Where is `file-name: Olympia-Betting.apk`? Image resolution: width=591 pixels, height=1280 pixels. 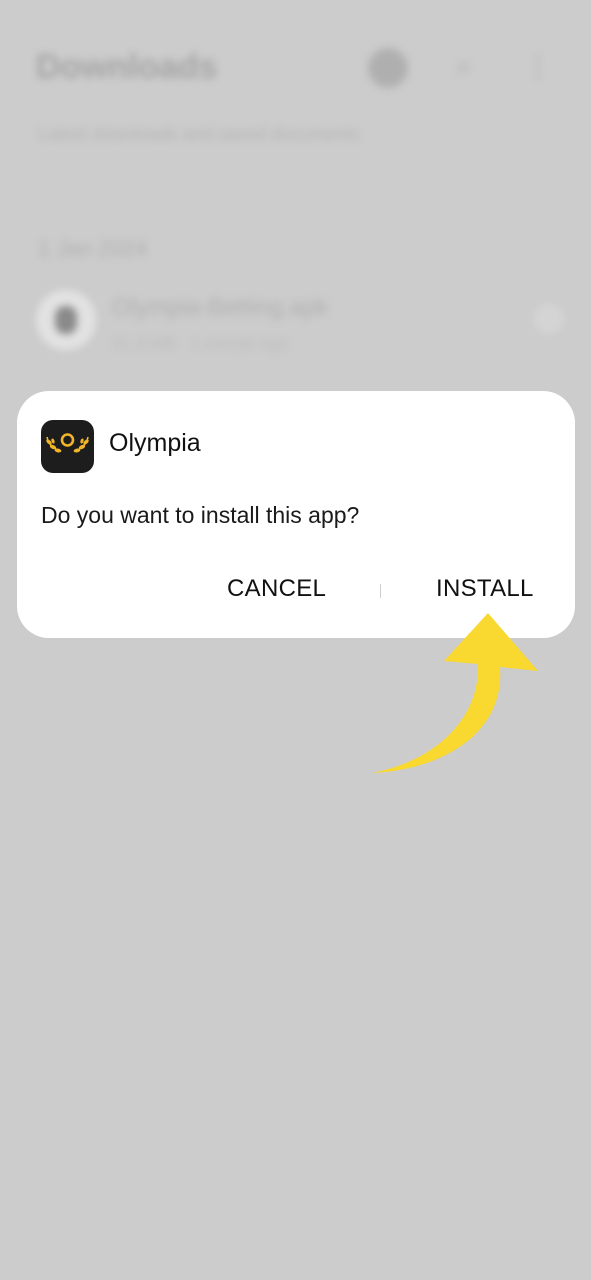
file-name: Olympia-Betting.apk is located at coordinates (220, 307).